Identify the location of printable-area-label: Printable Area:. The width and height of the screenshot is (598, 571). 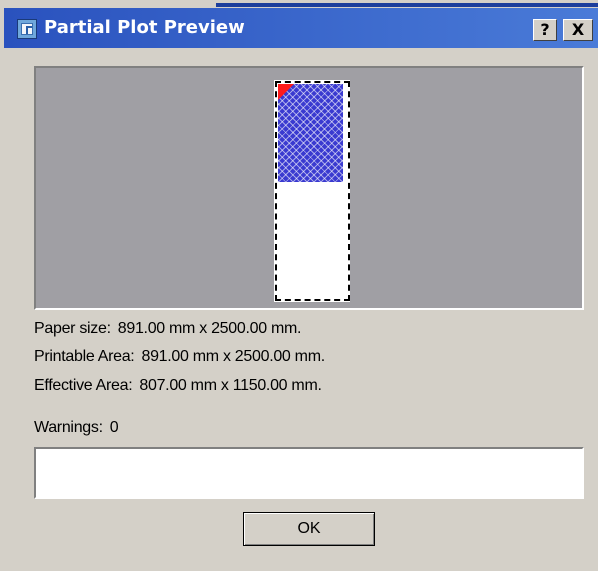
(84, 356).